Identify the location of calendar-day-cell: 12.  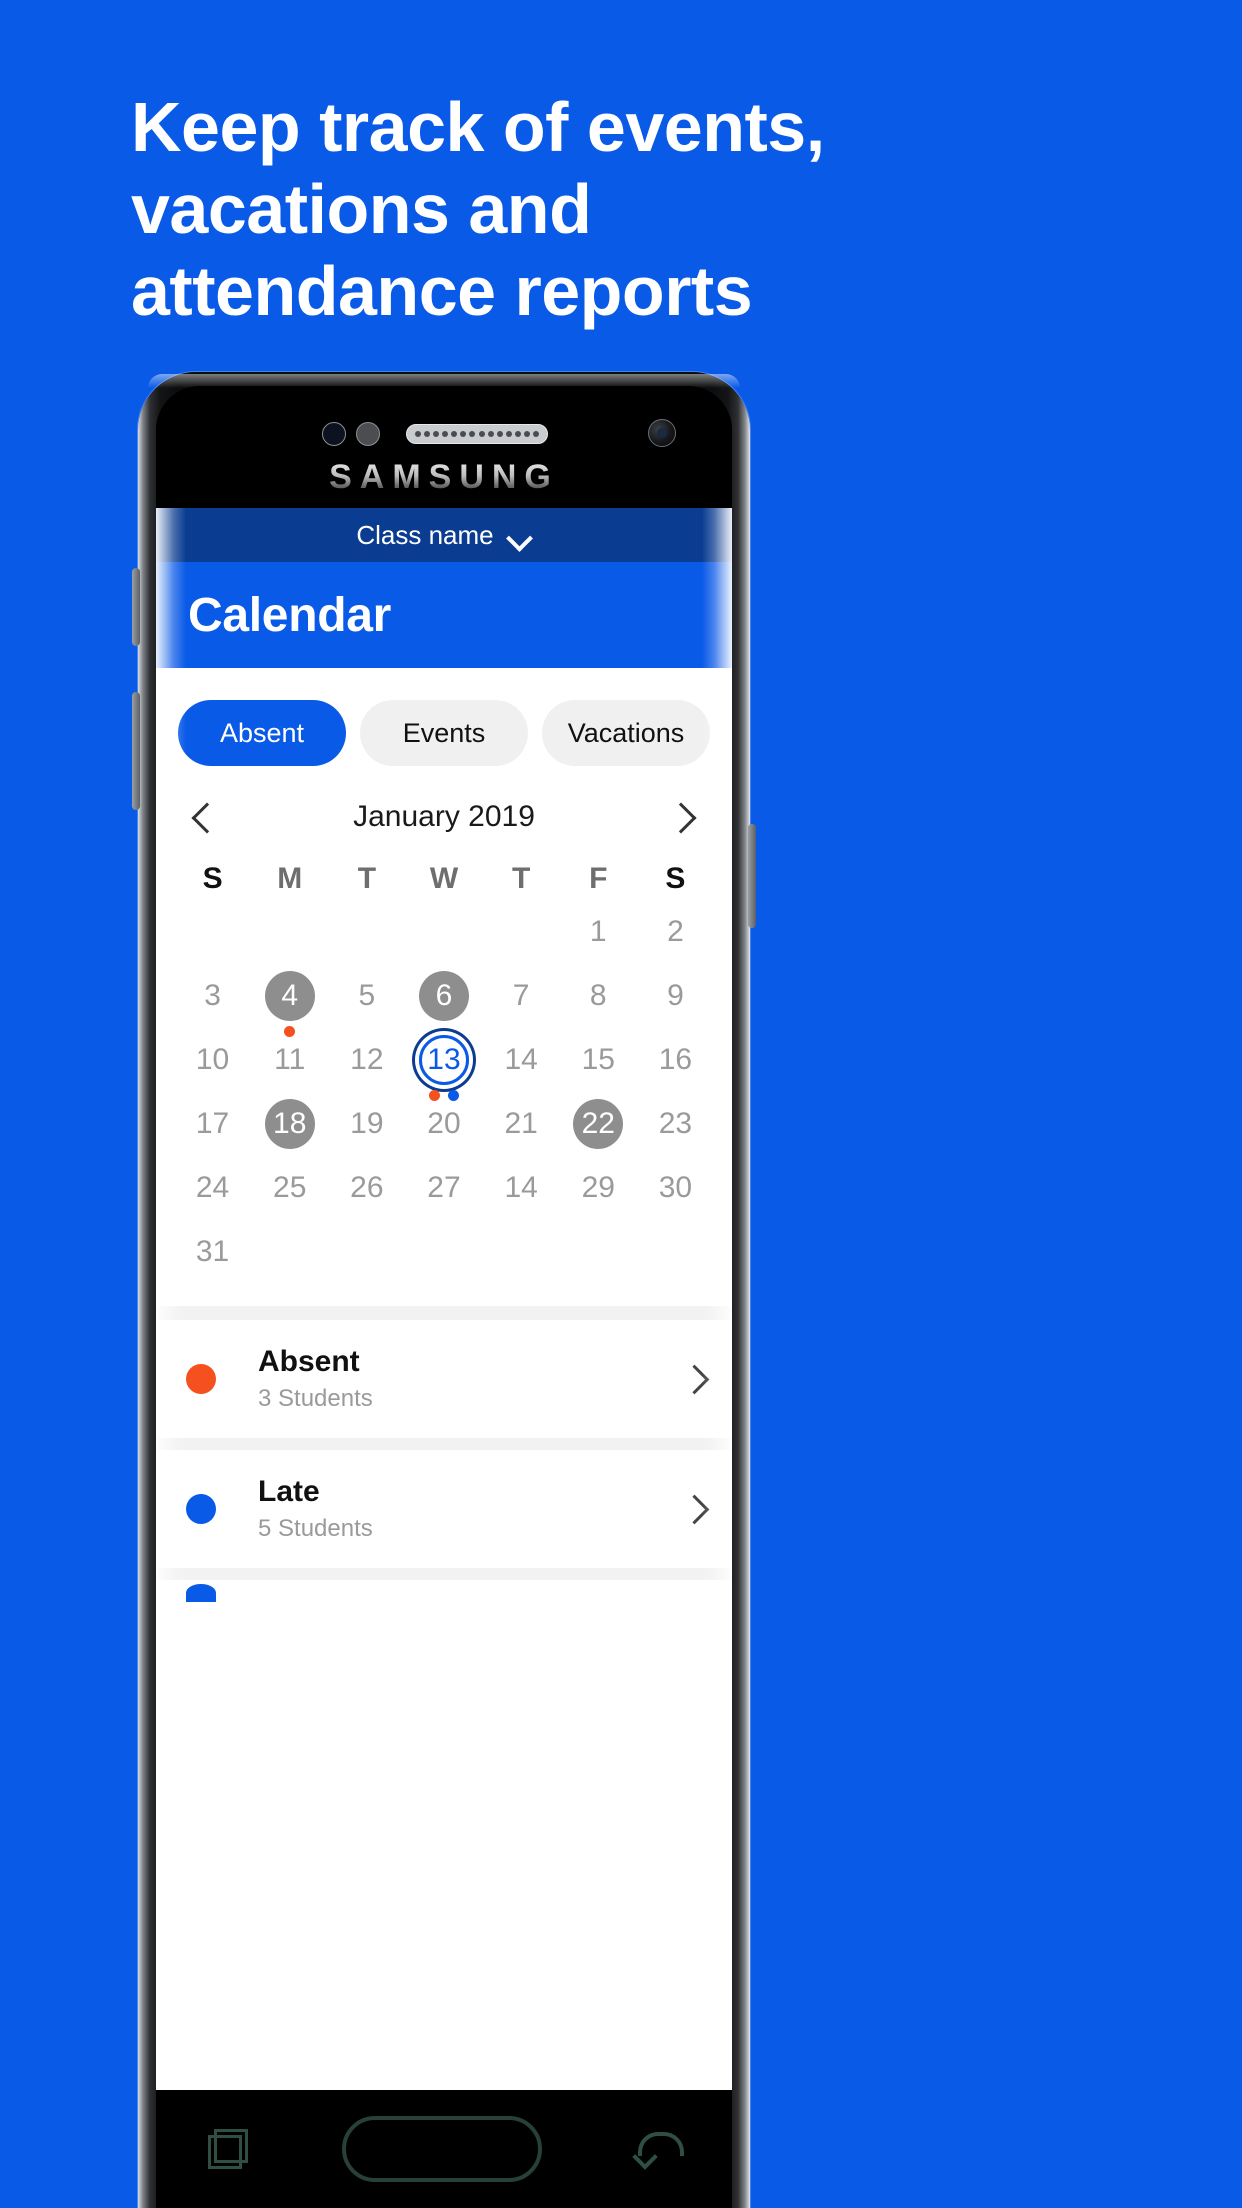
(366, 1060).